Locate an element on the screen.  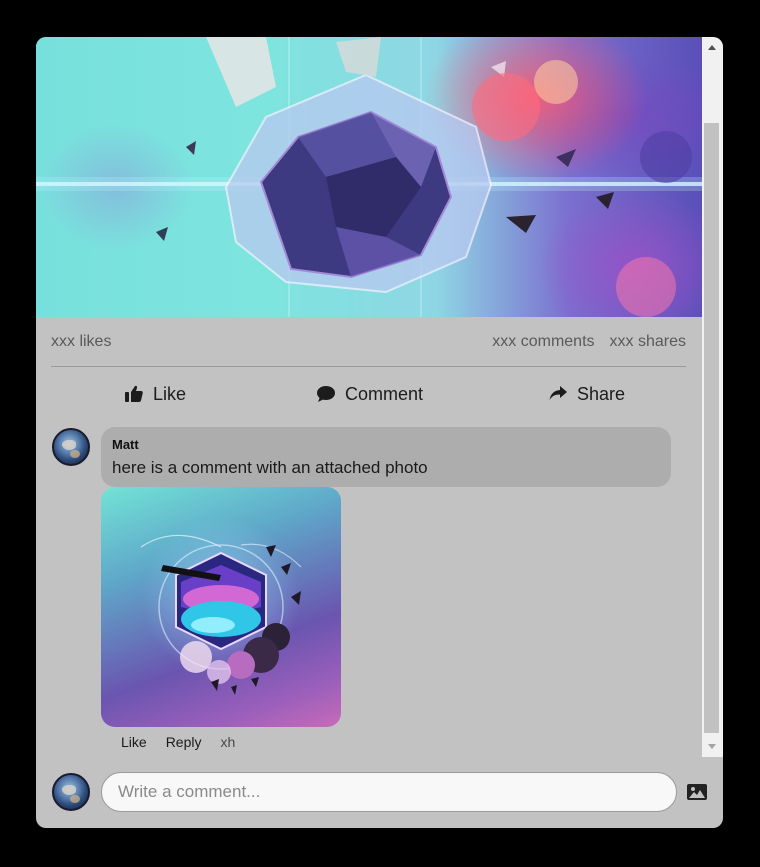
post-actions: Like Comment Share is located at coordinates (368, 394).